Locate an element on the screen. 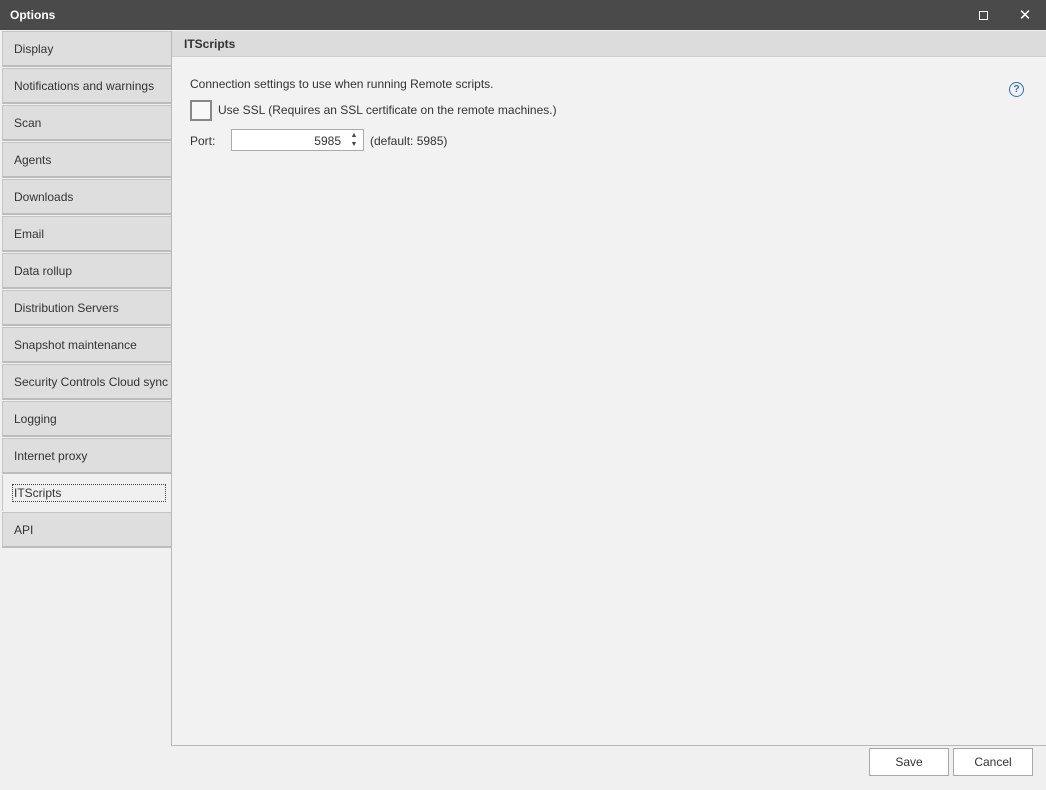  sidebar-item-agents: Agents is located at coordinates (87, 160).